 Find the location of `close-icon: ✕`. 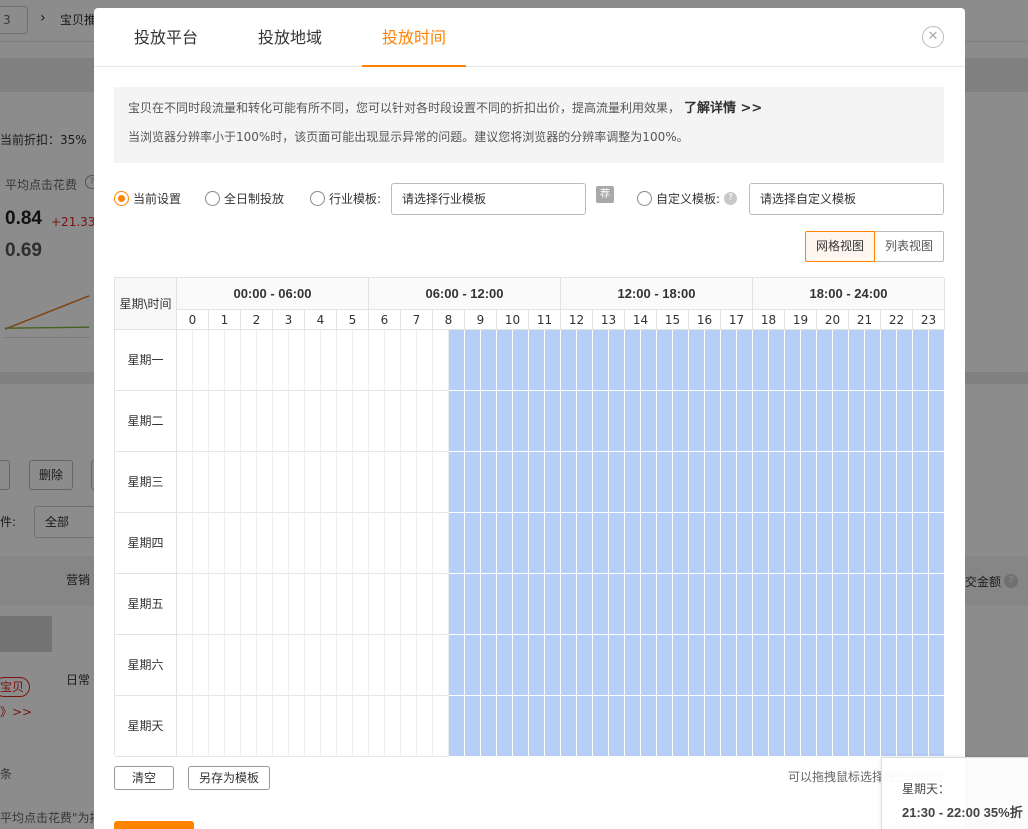

close-icon: ✕ is located at coordinates (933, 37).